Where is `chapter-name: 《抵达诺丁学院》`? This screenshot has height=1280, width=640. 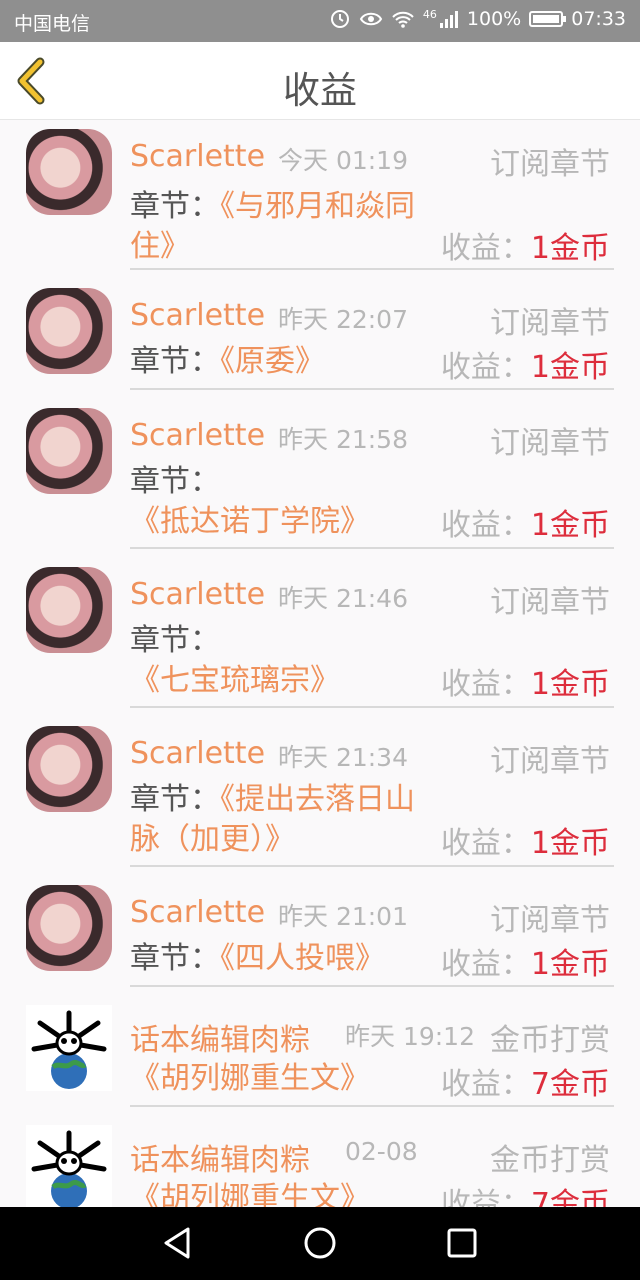
chapter-name: 《抵达诺丁学院》 is located at coordinates (250, 521).